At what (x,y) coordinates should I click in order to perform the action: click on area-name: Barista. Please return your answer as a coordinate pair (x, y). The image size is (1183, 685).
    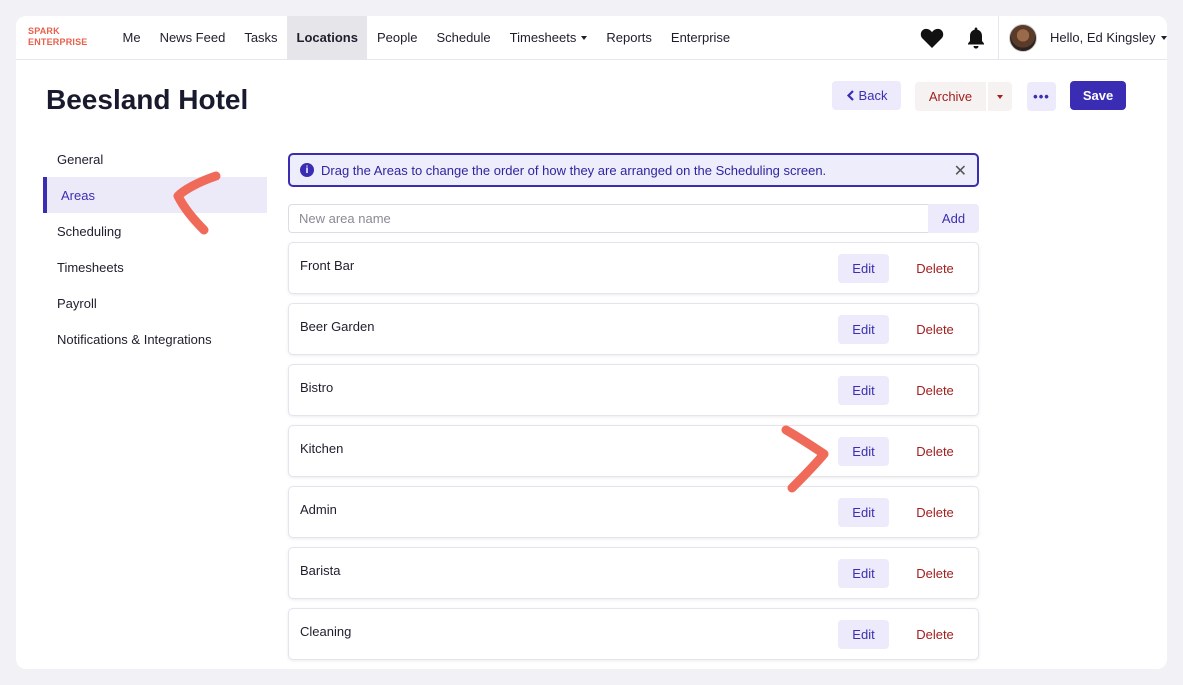
    Looking at the image, I should click on (320, 570).